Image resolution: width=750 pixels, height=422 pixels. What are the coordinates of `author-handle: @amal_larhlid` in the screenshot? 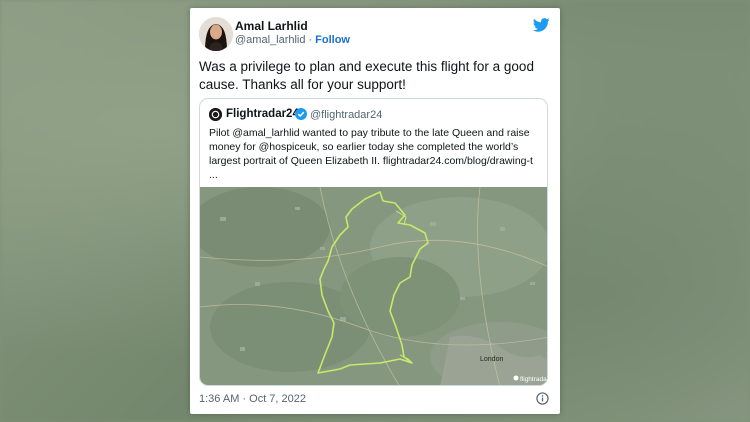 It's located at (270, 40).